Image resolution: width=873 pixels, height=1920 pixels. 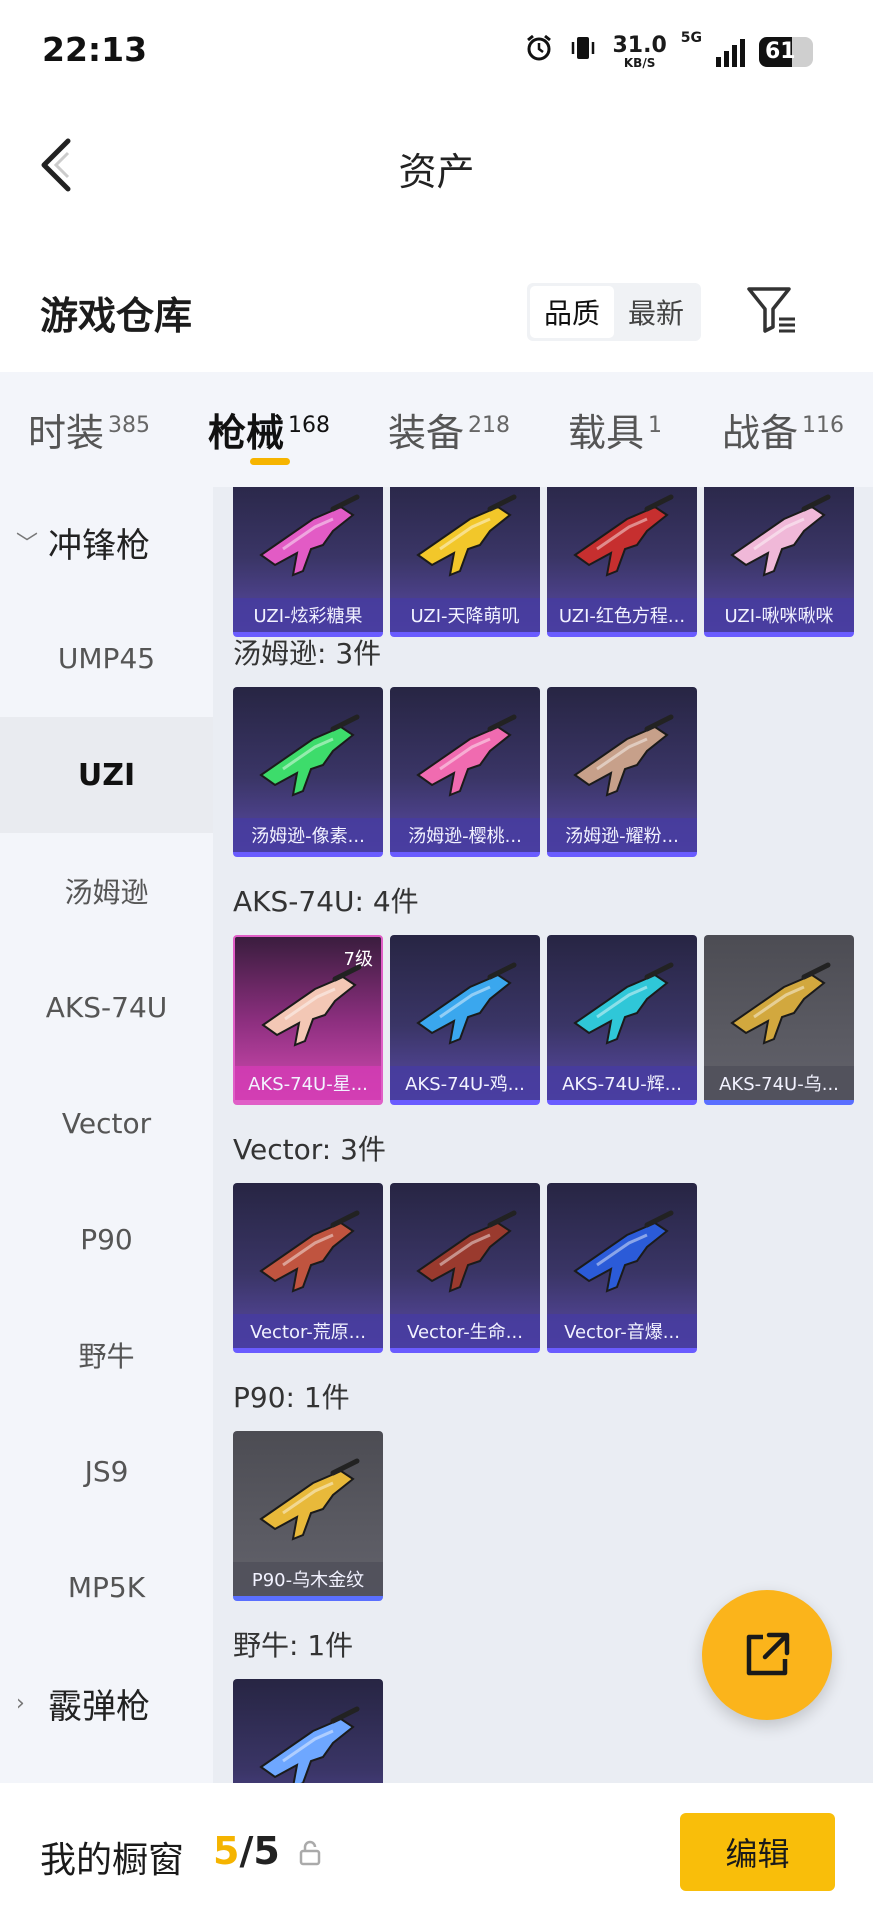 I want to click on weapon-card, so click(x=308, y=1731).